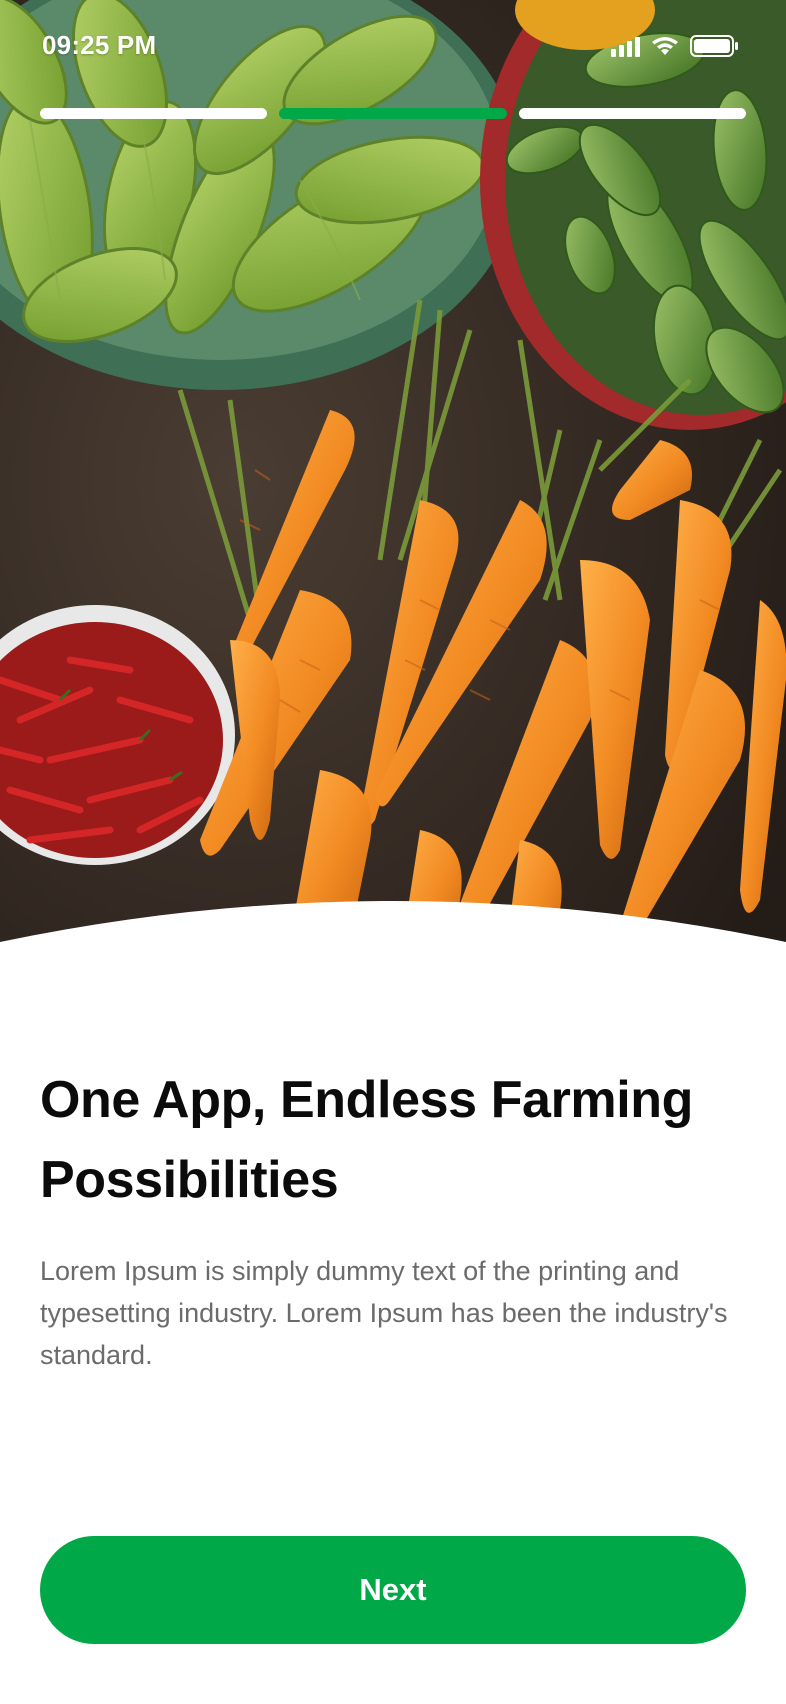 The width and height of the screenshot is (786, 1704). I want to click on status-time: 09:25 PM, so click(99, 45).